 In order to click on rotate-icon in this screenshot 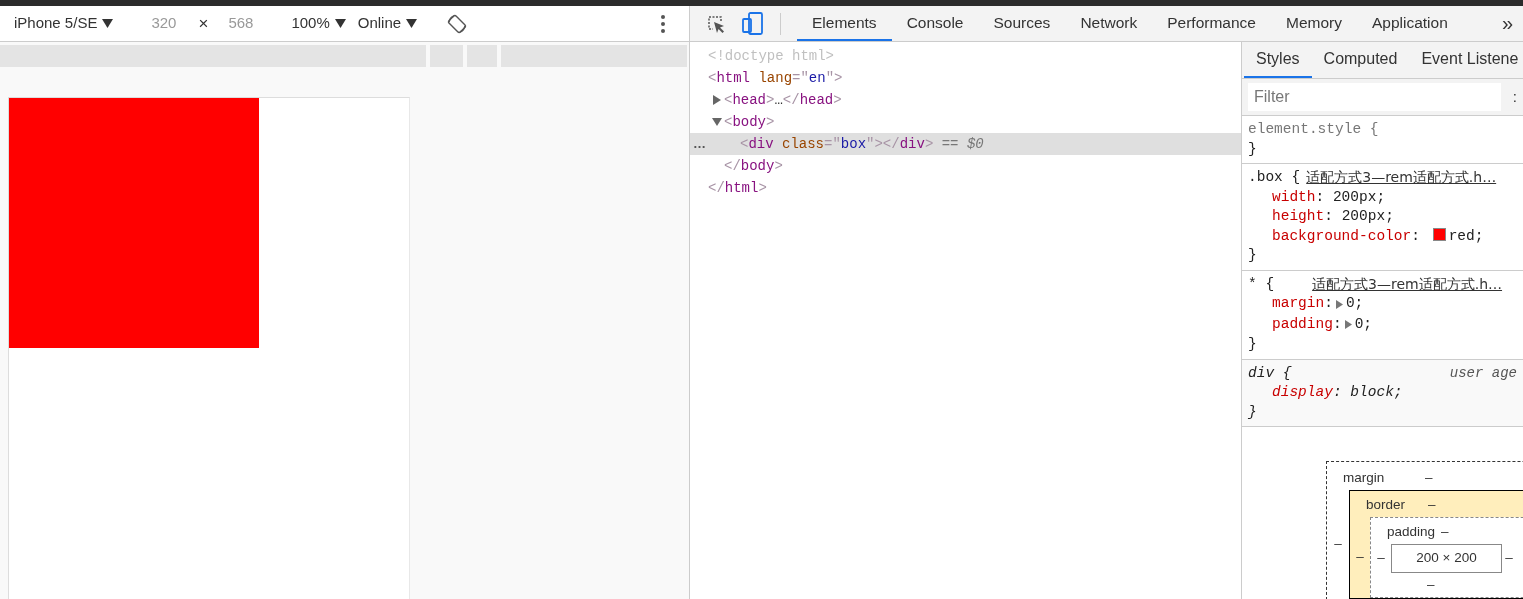, I will do `click(457, 23)`.